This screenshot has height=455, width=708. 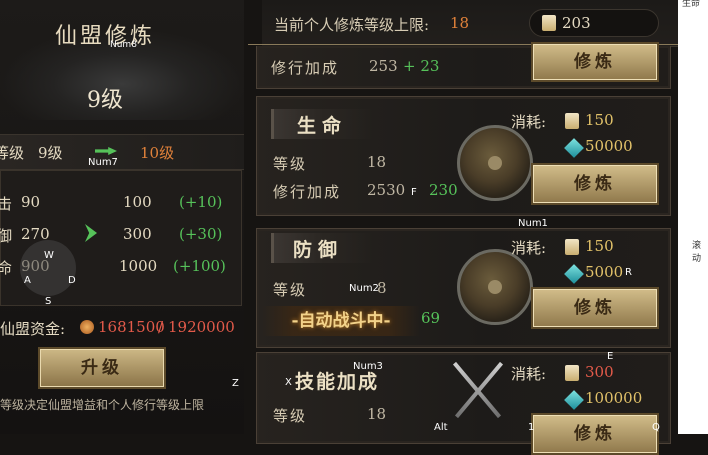 What do you see at coordinates (610, 356) in the screenshot?
I see `key-hint-e: E` at bounding box center [610, 356].